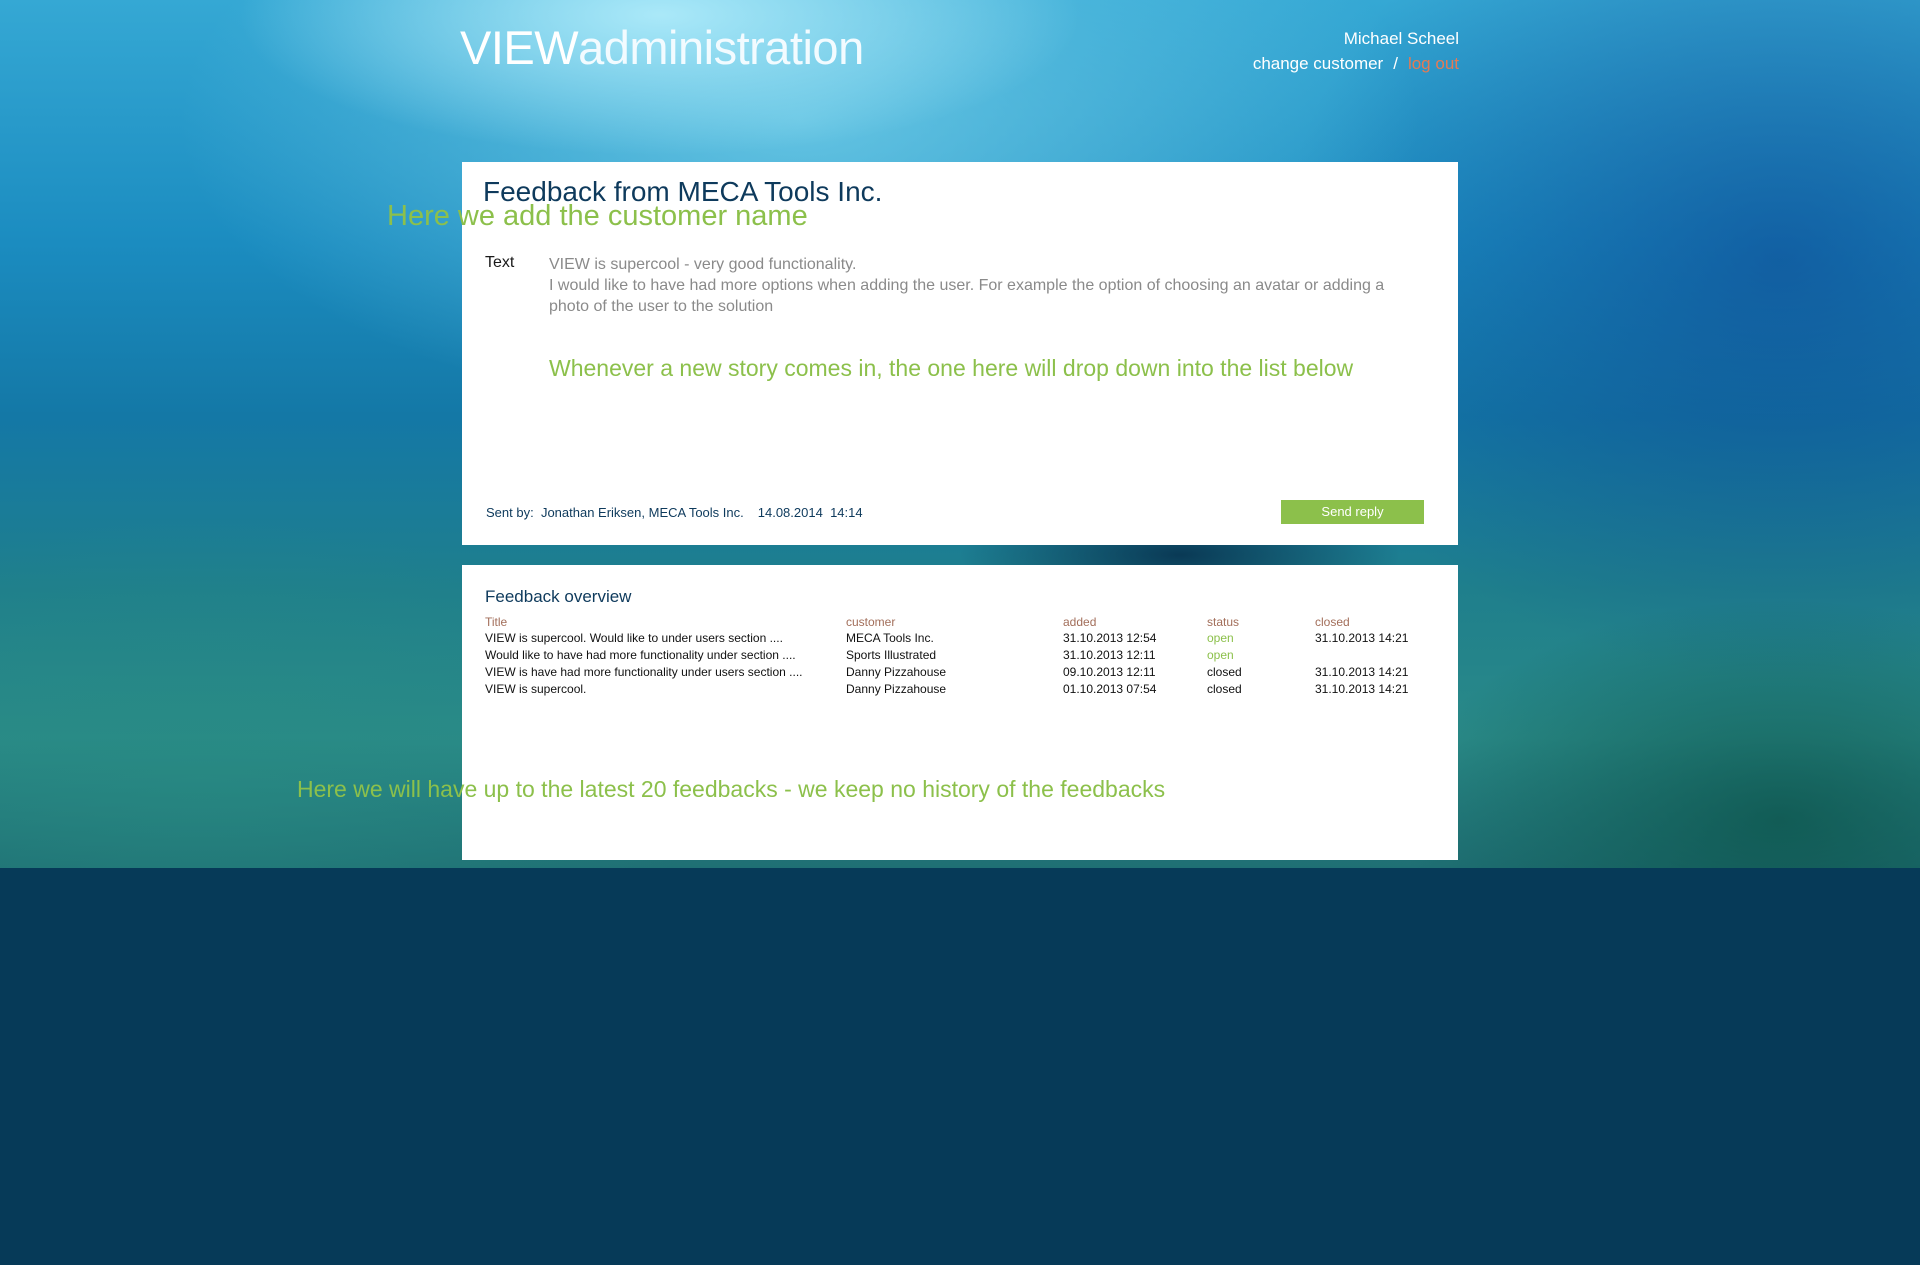 The image size is (1920, 1265). I want to click on feedback-text-label: Text, so click(500, 262).